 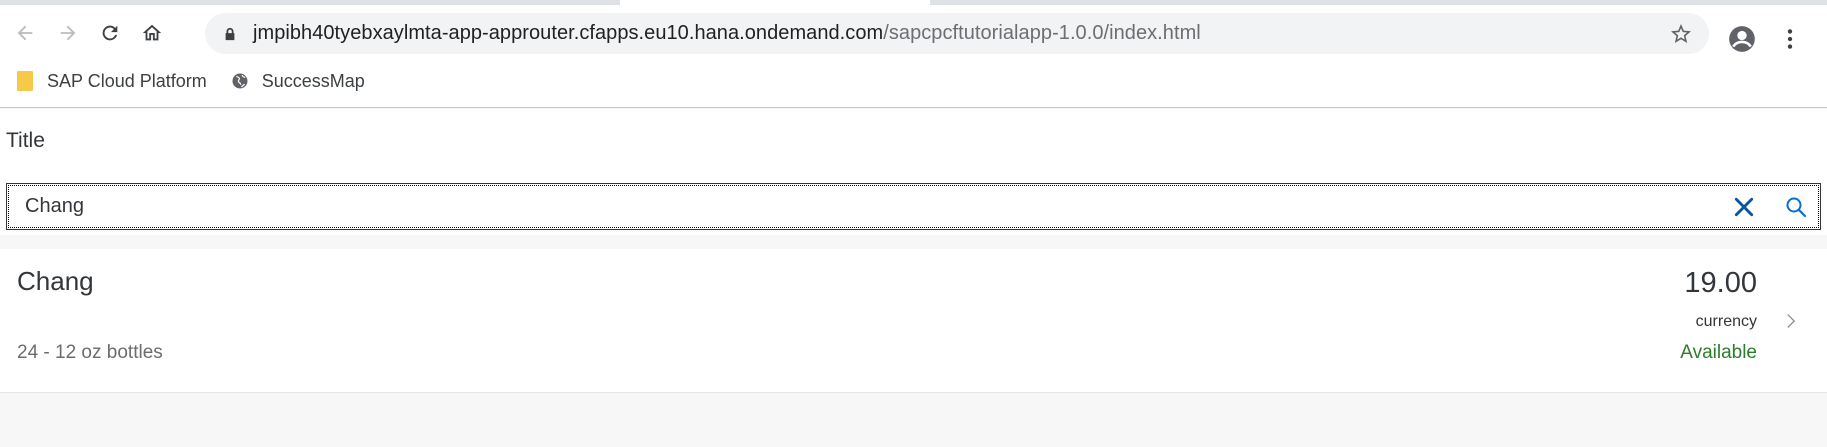 I want to click on close-icon, so click(x=1744, y=206).